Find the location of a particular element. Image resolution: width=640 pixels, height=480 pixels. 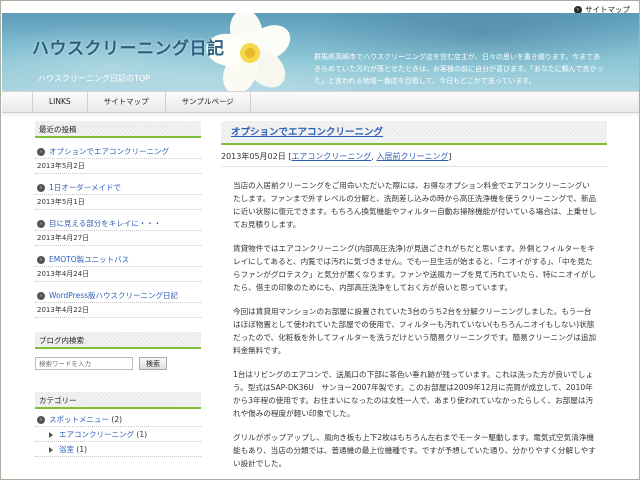

widget-title-recent: 最近の投稿 is located at coordinates (118, 129).